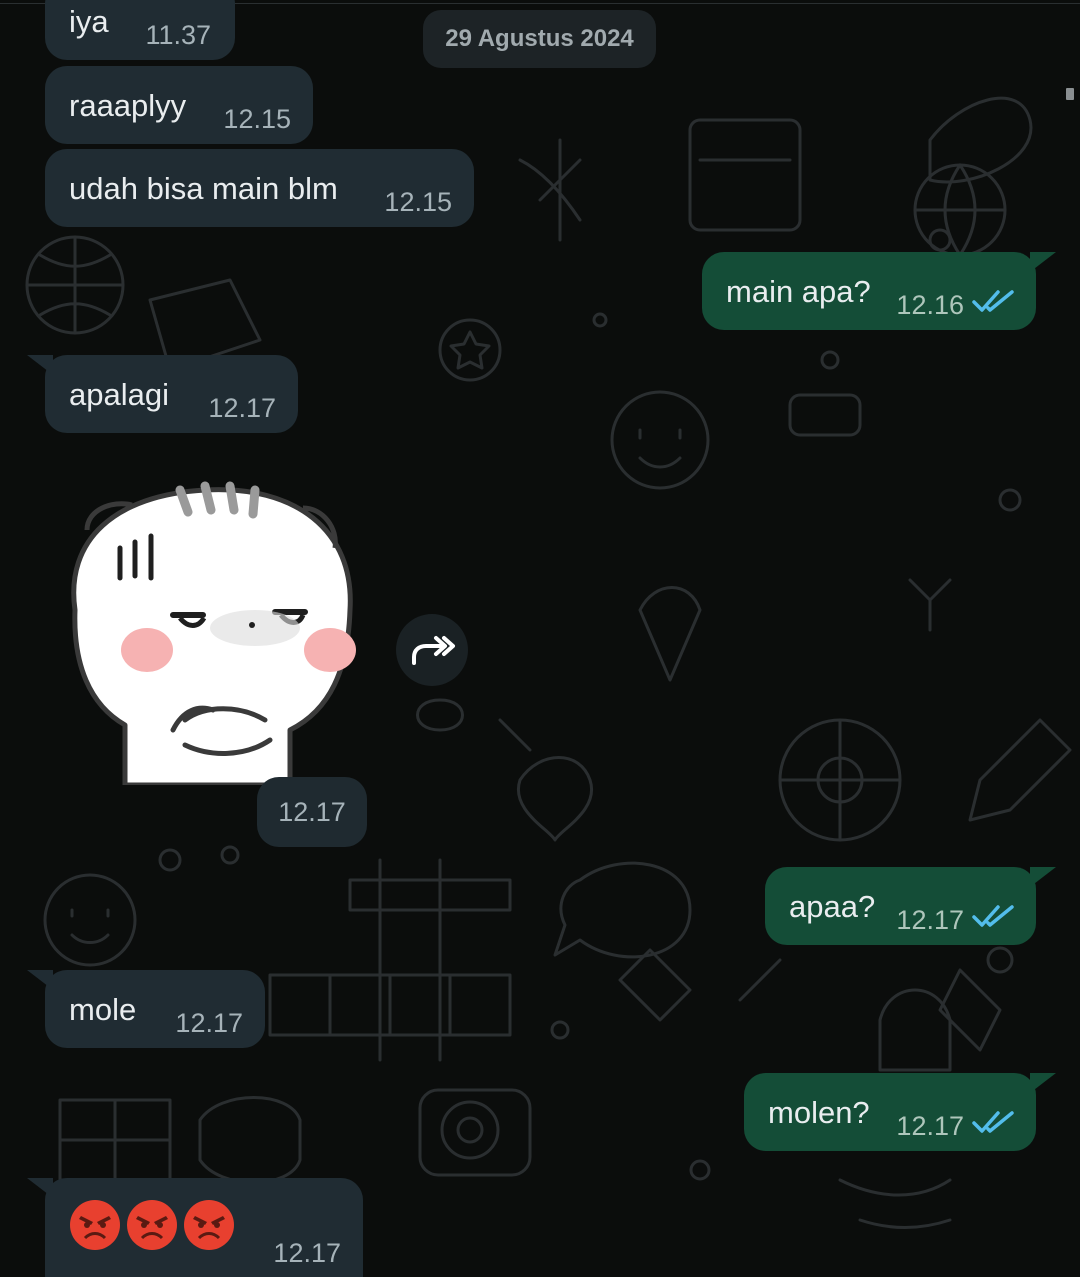  What do you see at coordinates (832, 906) in the screenshot?
I see `message-text: apaa?` at bounding box center [832, 906].